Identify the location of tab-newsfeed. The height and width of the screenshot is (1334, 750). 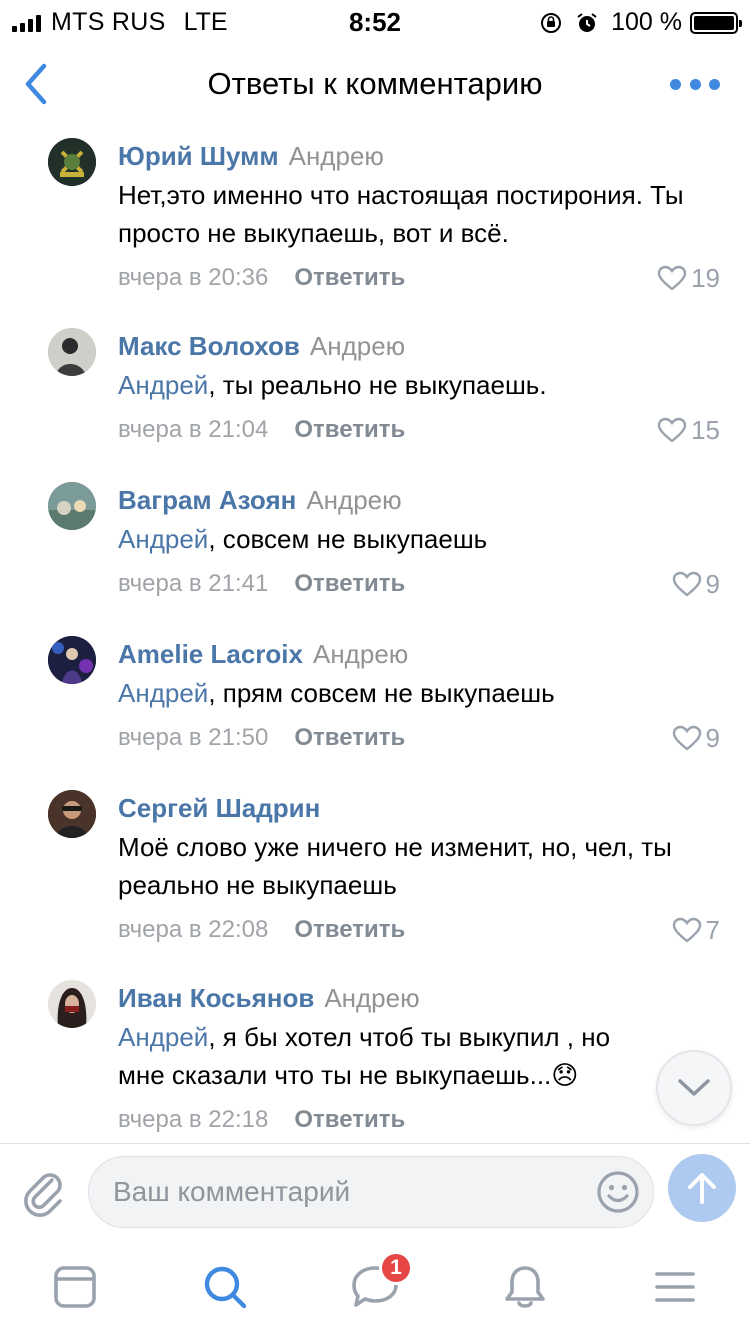
(75, 1287).